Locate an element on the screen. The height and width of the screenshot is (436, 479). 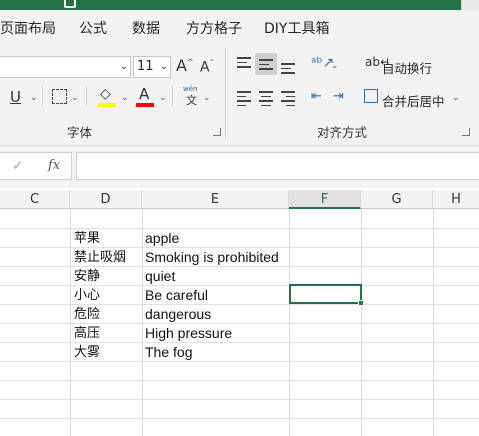
increase-indent-icon: ⇥ is located at coordinates (338, 96).